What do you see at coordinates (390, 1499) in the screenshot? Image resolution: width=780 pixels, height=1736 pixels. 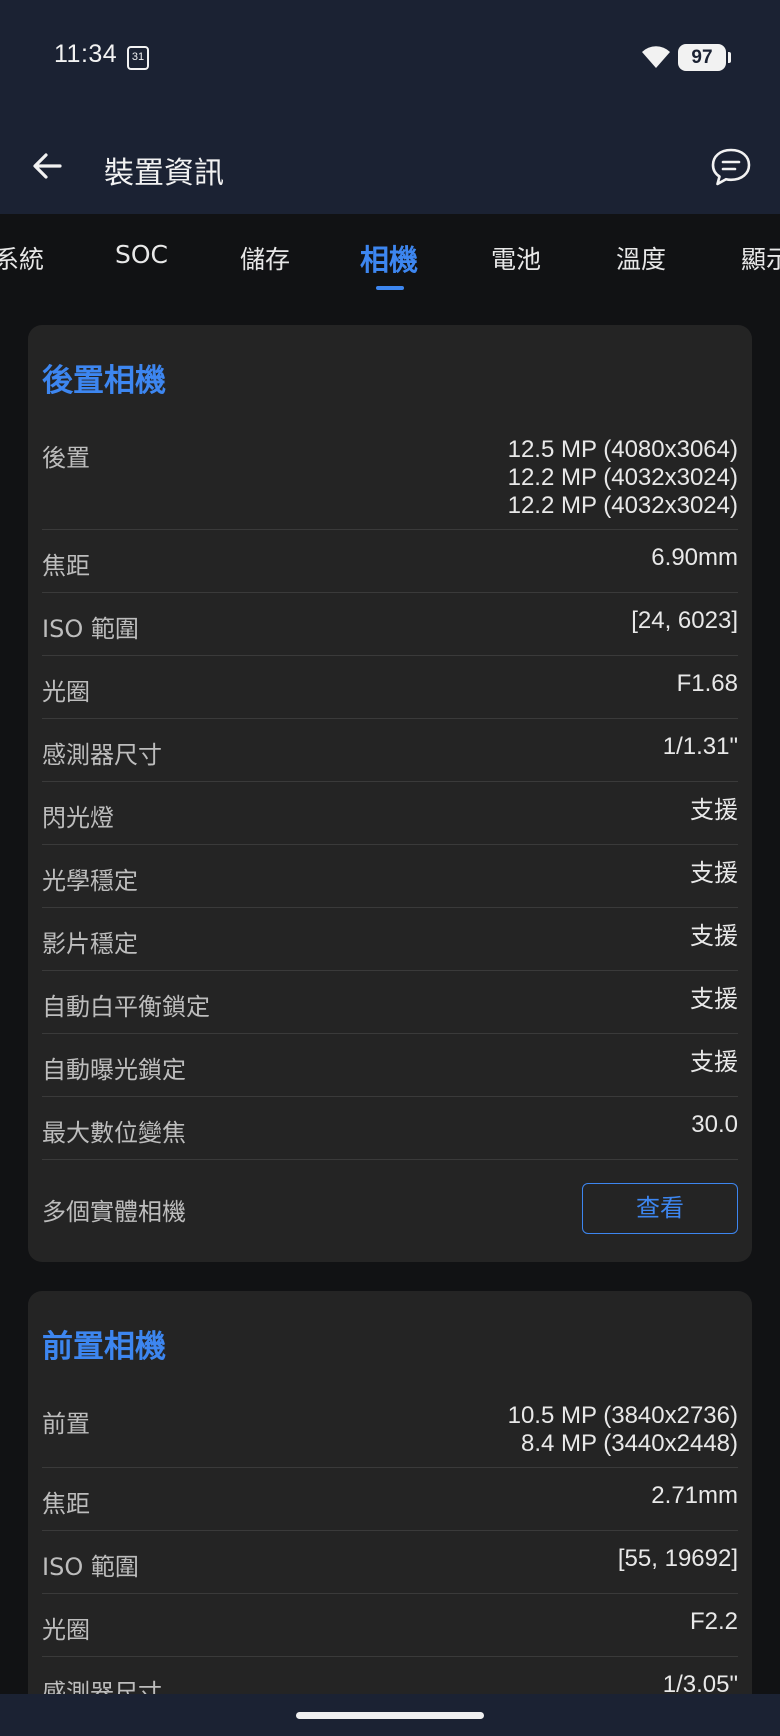 I see `info-row: 焦距 2.71mm` at bounding box center [390, 1499].